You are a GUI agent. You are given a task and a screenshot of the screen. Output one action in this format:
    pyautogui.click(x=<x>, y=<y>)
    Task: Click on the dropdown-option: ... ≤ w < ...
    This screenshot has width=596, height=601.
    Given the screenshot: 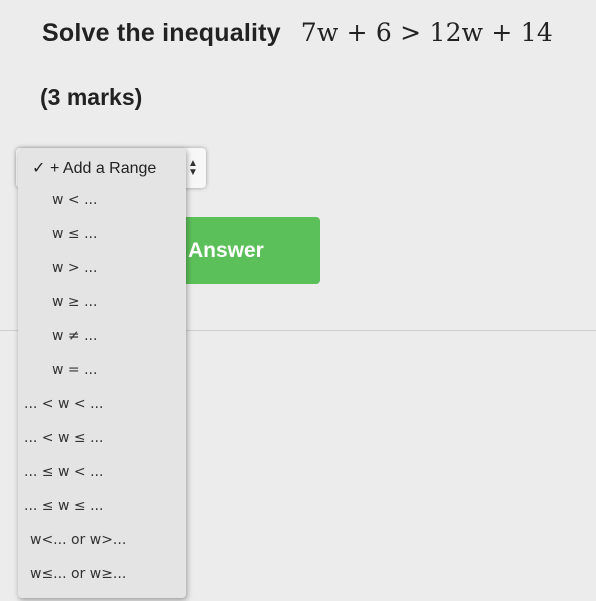 What is the action you would take?
    pyautogui.click(x=102, y=472)
    